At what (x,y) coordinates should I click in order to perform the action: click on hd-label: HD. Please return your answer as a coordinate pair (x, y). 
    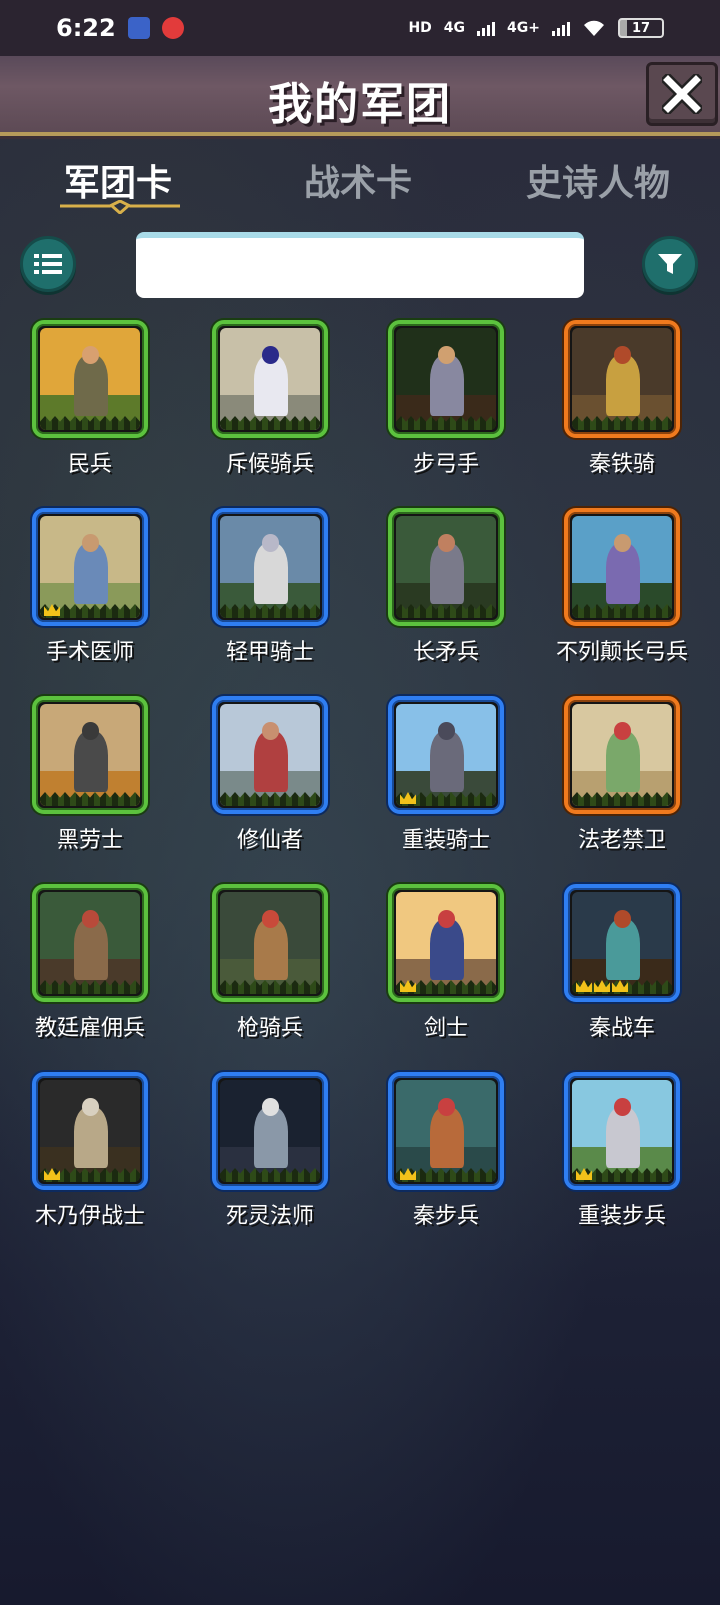
    Looking at the image, I should click on (420, 28).